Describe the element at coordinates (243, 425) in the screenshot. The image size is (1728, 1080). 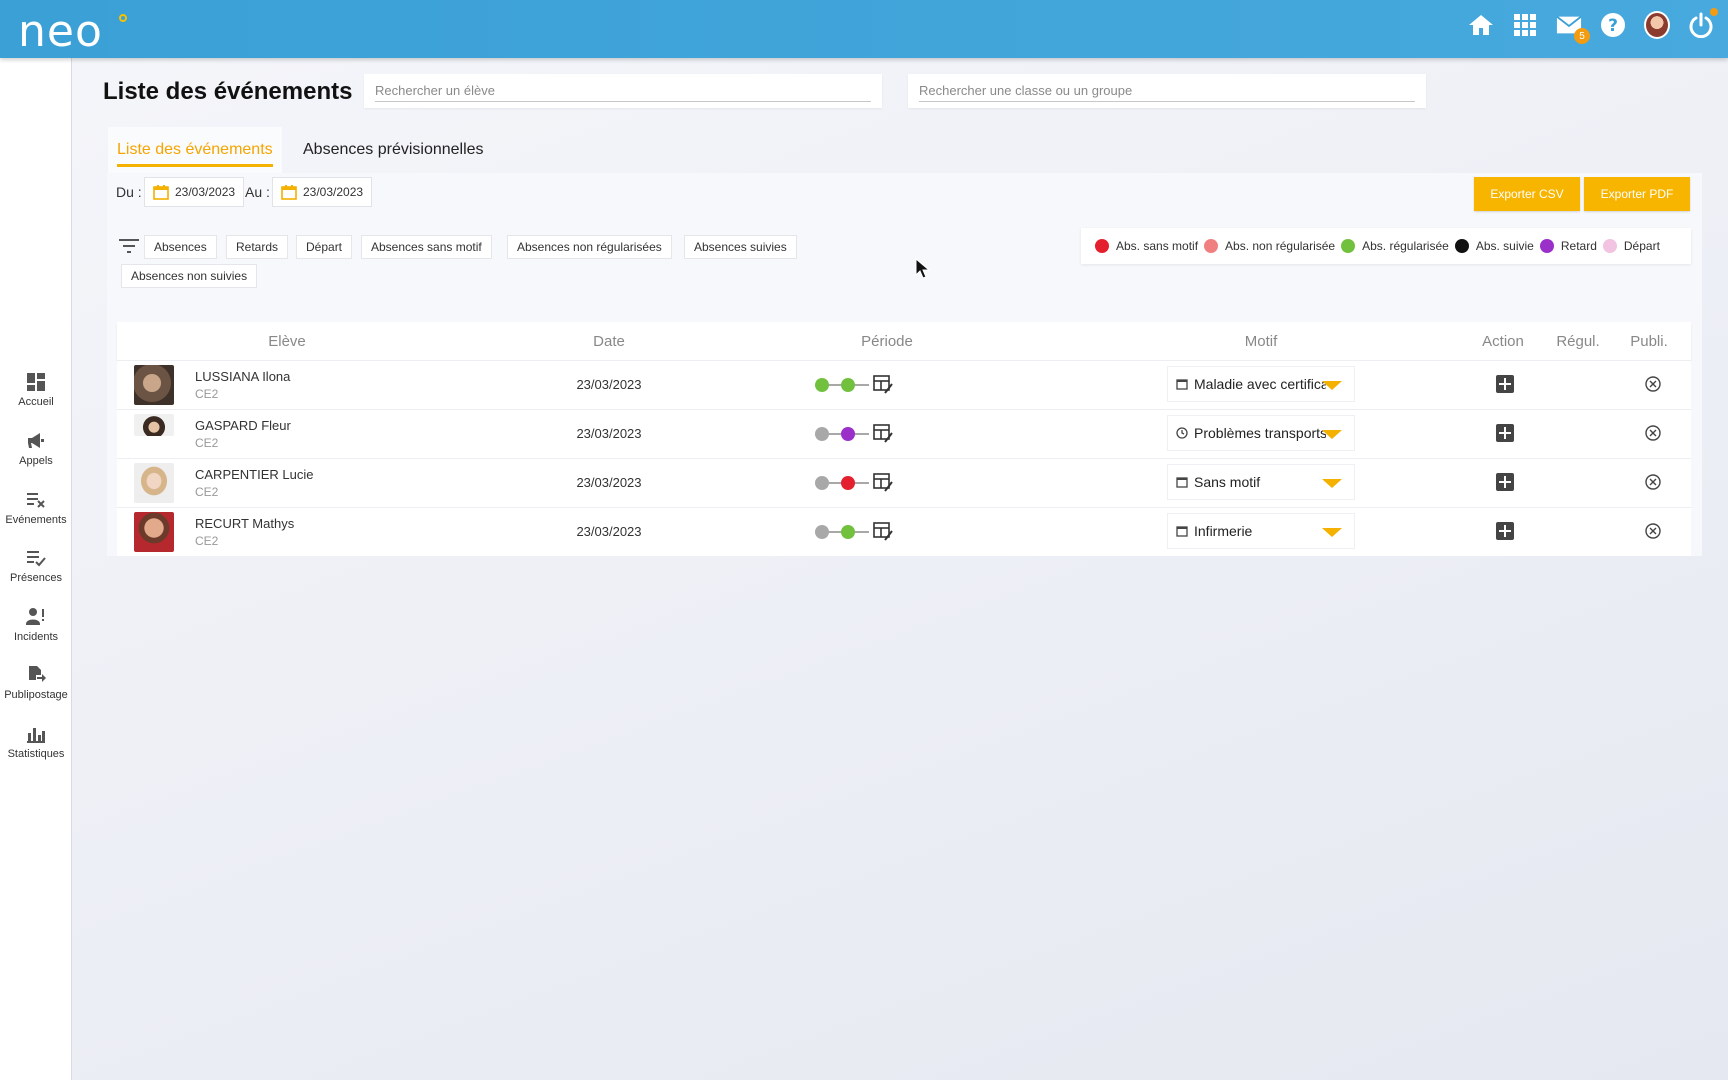
I see `student-name: GASPARD Fleur` at that location.